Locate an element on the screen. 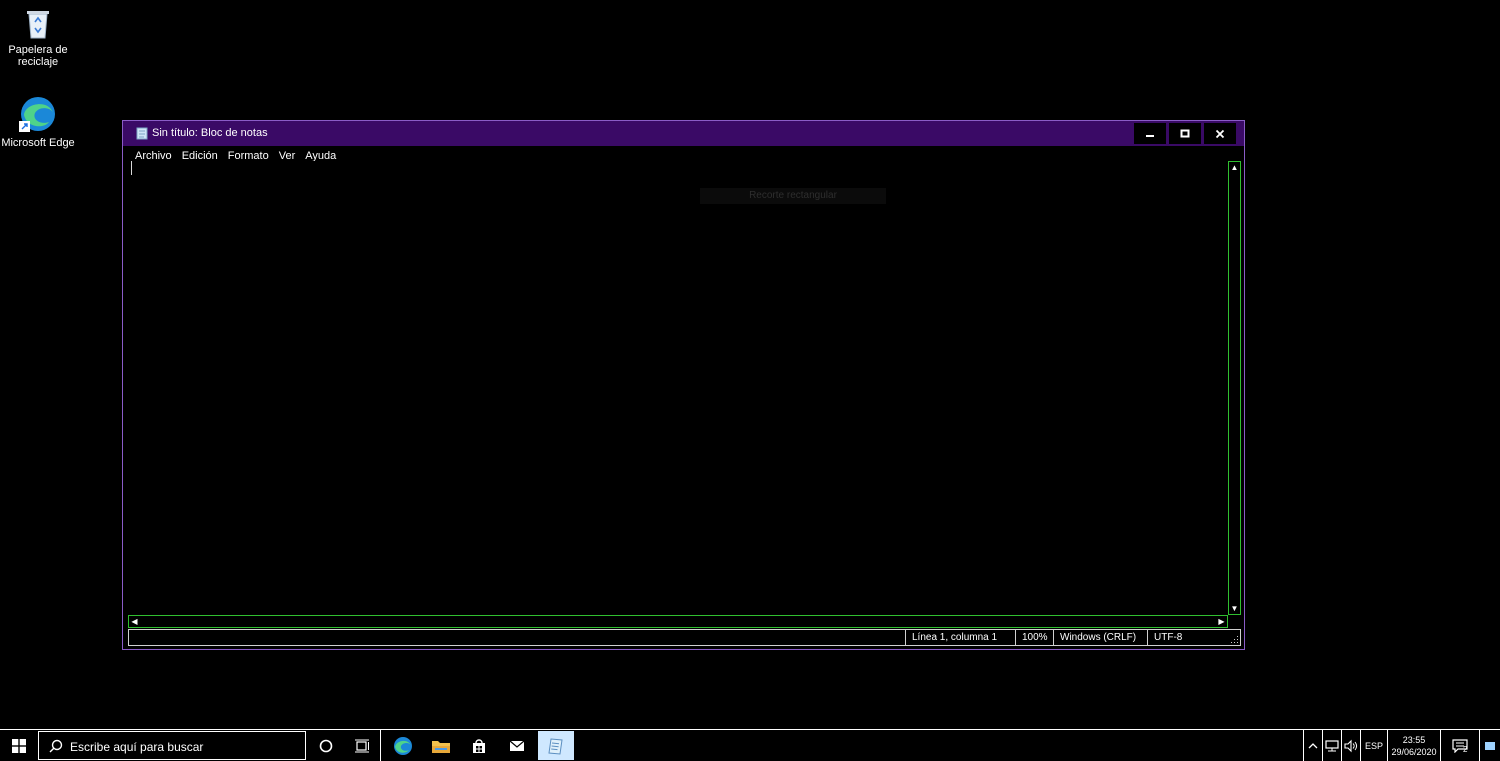 Image resolution: width=1500 pixels, height=761 pixels. network-button is located at coordinates (1332, 745).